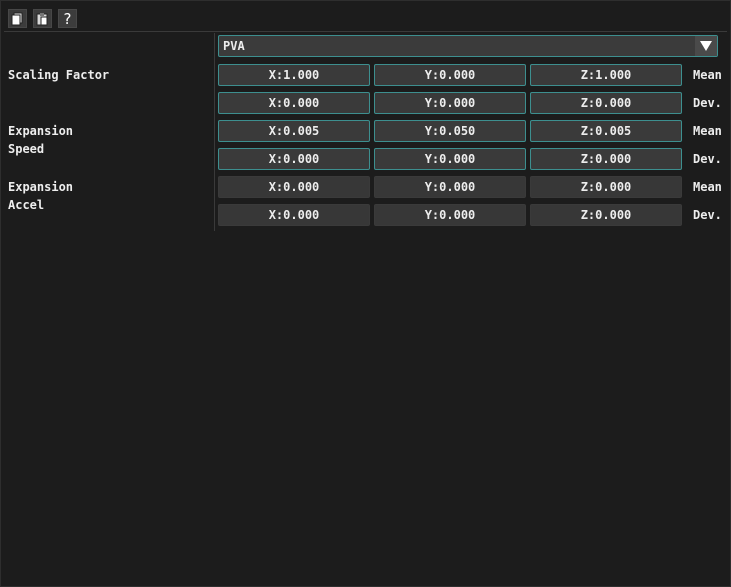 Image resolution: width=731 pixels, height=587 pixels. Describe the element at coordinates (707, 159) in the screenshot. I see `speed-dev-label: Dev.` at that location.